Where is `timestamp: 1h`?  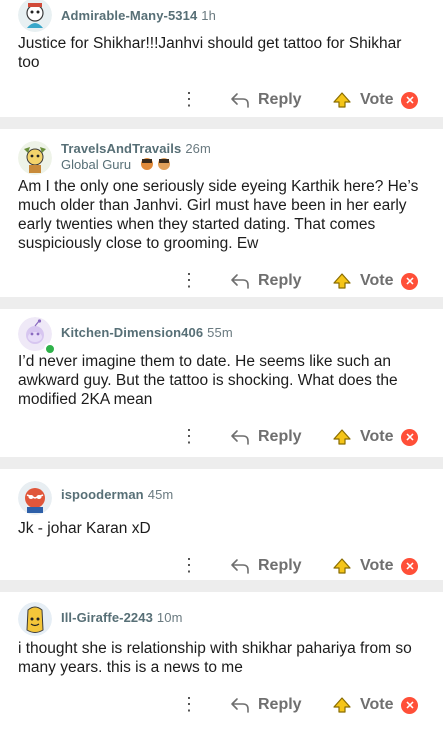 timestamp: 1h is located at coordinates (208, 15).